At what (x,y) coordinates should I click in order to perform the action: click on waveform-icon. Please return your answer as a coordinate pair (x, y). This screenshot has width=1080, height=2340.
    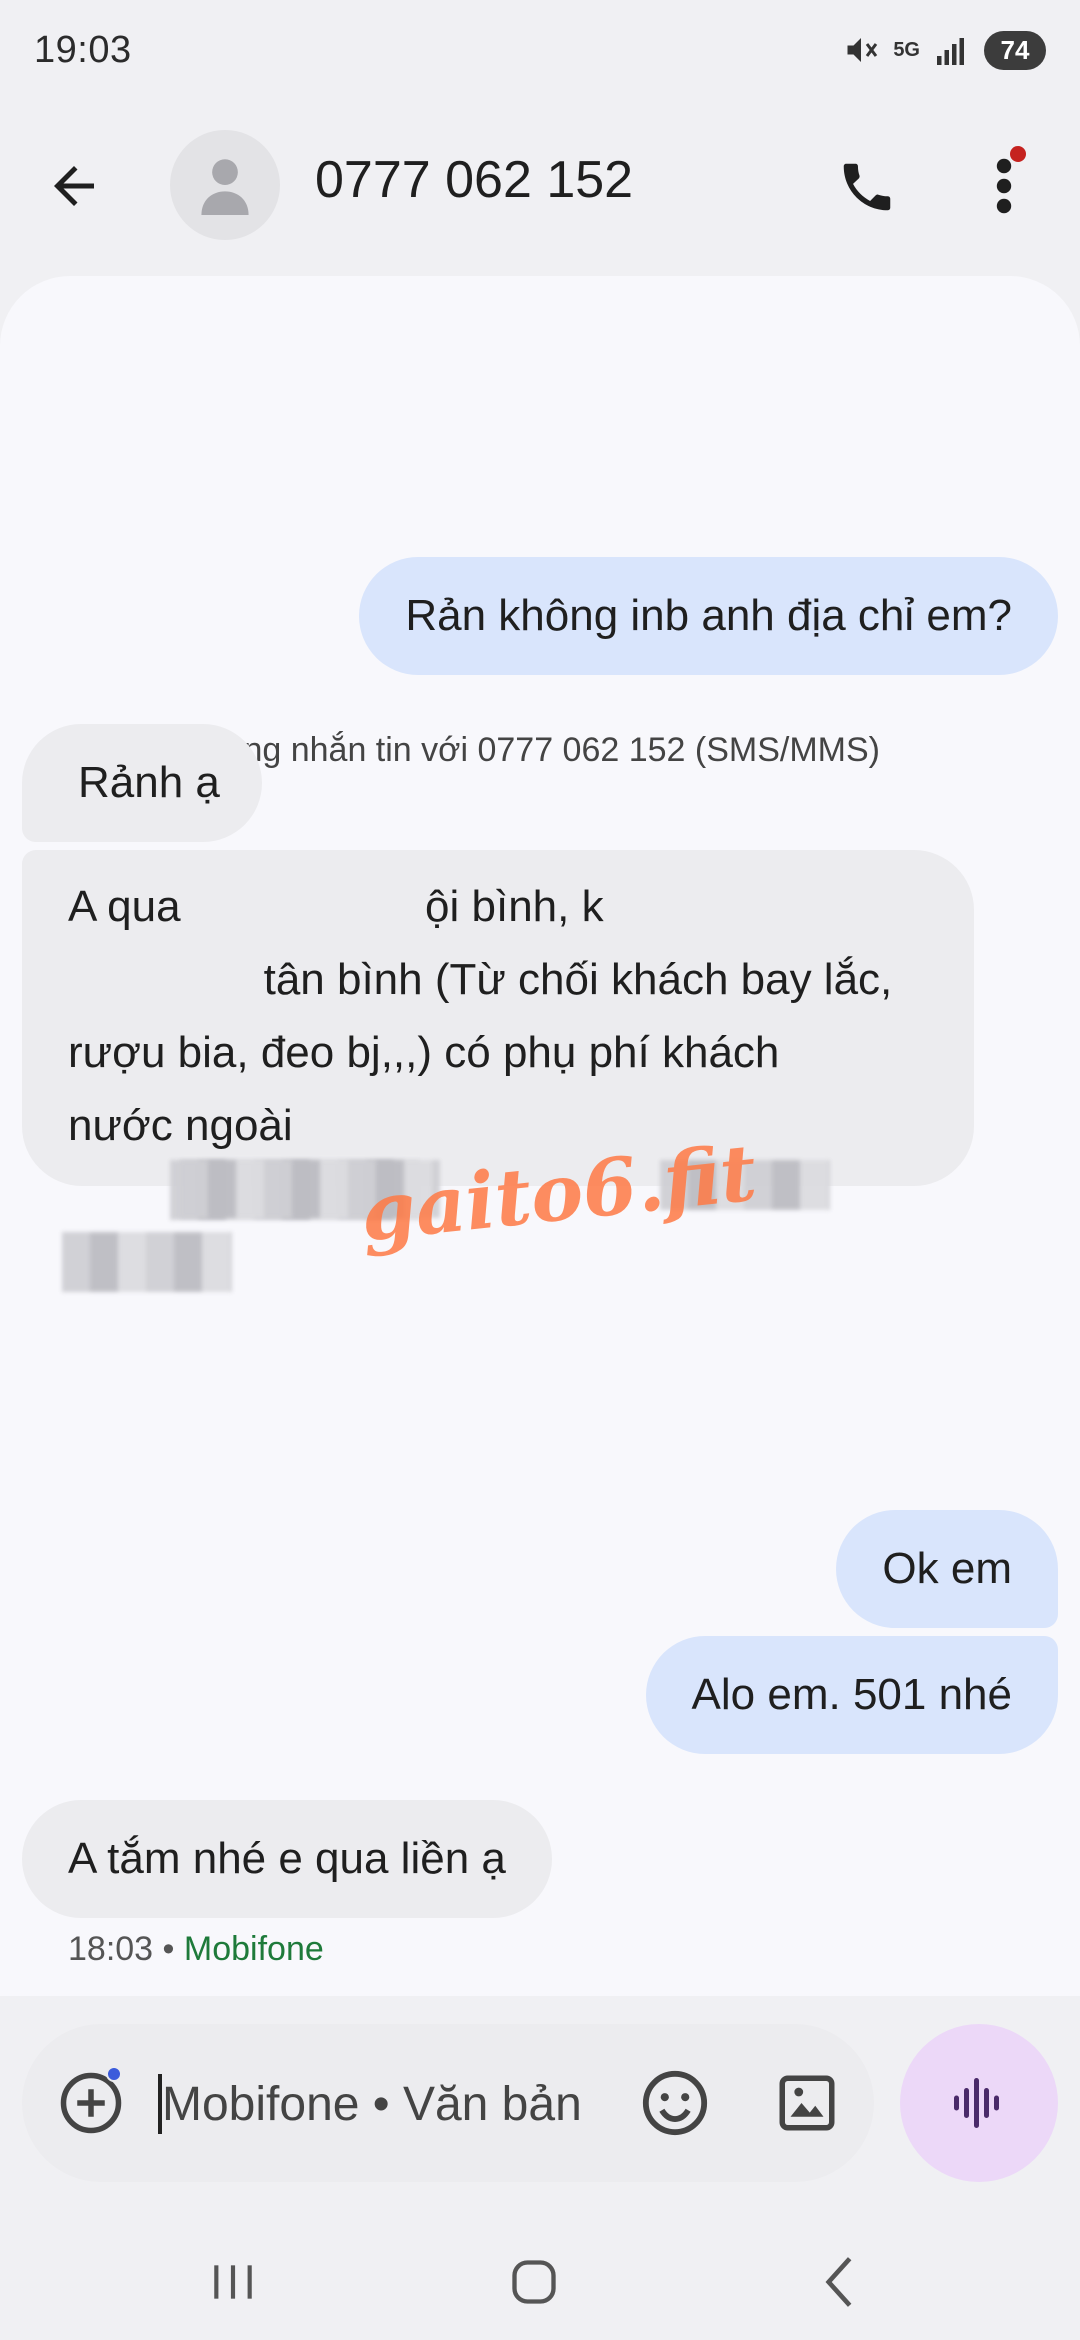
    Looking at the image, I should click on (976, 2103).